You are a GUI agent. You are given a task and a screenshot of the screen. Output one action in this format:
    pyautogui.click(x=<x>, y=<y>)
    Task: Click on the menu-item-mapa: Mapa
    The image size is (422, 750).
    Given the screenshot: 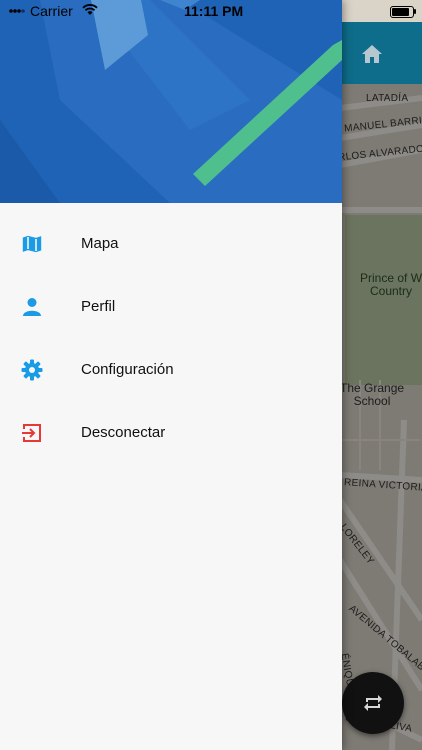 What is the action you would take?
    pyautogui.click(x=171, y=243)
    